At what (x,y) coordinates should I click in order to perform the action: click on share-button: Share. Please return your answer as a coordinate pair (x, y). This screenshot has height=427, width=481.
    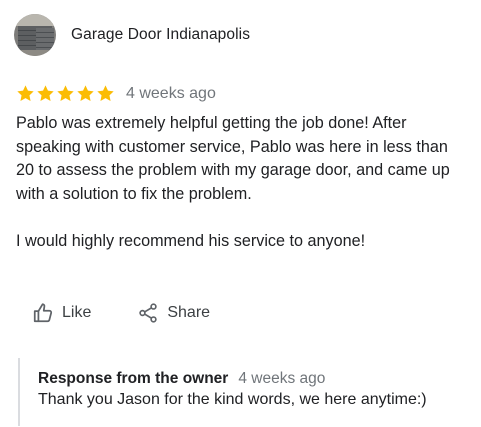
    Looking at the image, I should click on (173, 313).